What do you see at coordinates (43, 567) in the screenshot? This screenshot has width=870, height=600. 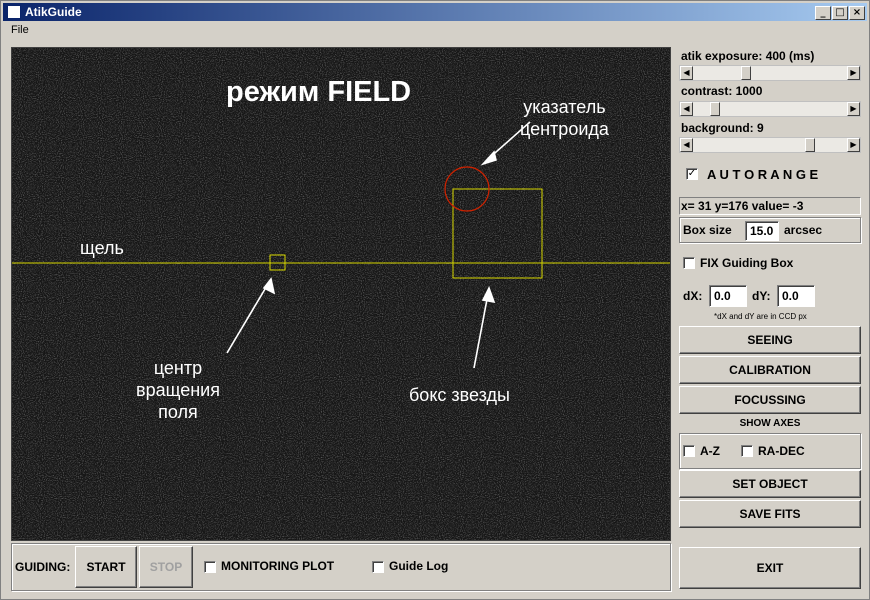 I see `guiding-label: GUIDING:` at bounding box center [43, 567].